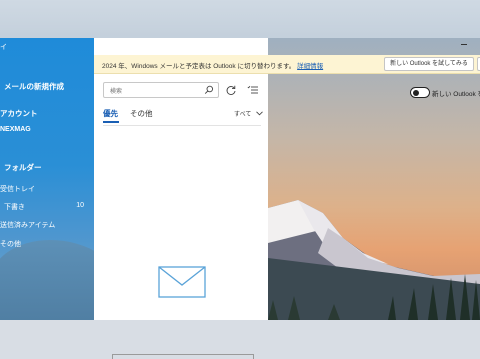 Image resolution: width=480 pixels, height=359 pixels. What do you see at coordinates (161, 90) in the screenshot?
I see `search-input: 検索` at bounding box center [161, 90].